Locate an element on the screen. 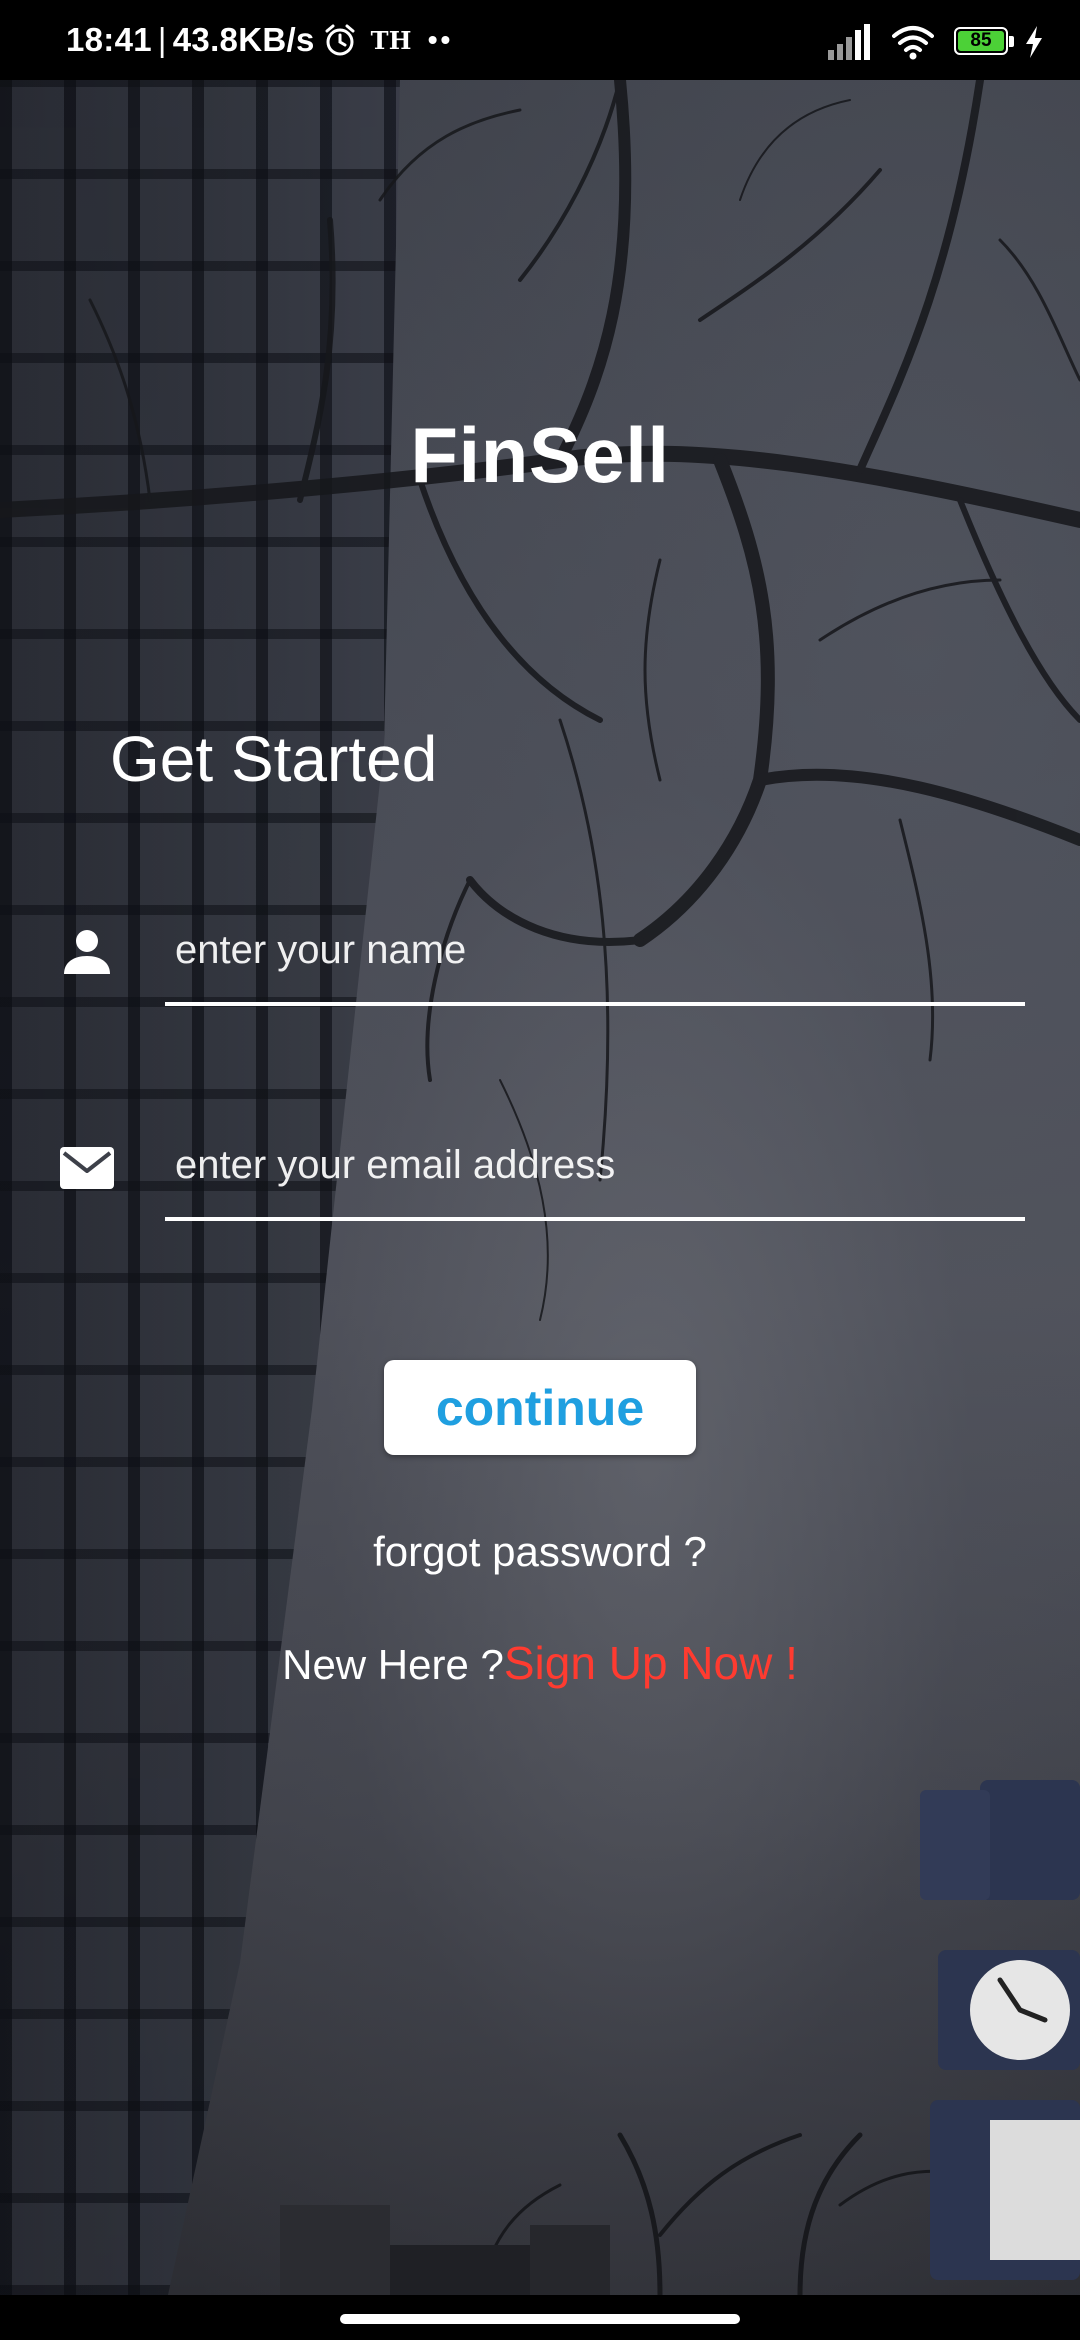 The image size is (1080, 2340). carrier-badge: TH is located at coordinates (391, 40).